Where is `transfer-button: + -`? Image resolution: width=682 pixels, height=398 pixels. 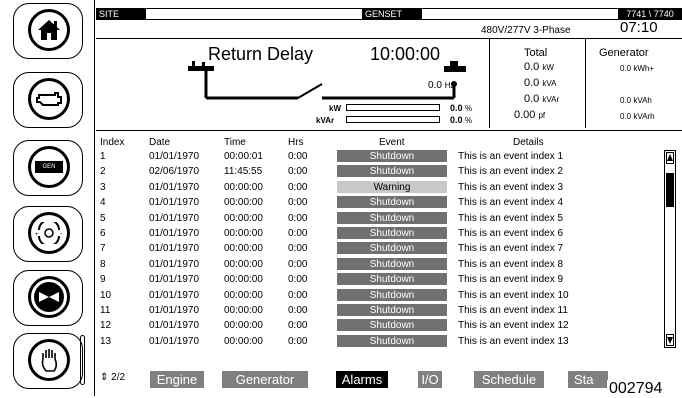 transfer-button: + - is located at coordinates (48, 234).